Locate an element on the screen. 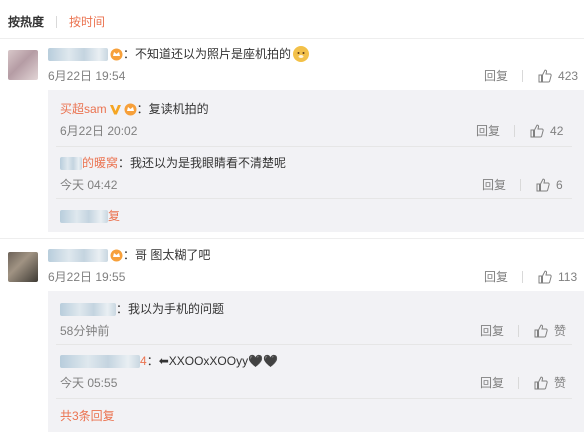 The width and height of the screenshot is (584, 432). reply-text: ：我还以为是我眼睛看不清楚呢 is located at coordinates (202, 163).